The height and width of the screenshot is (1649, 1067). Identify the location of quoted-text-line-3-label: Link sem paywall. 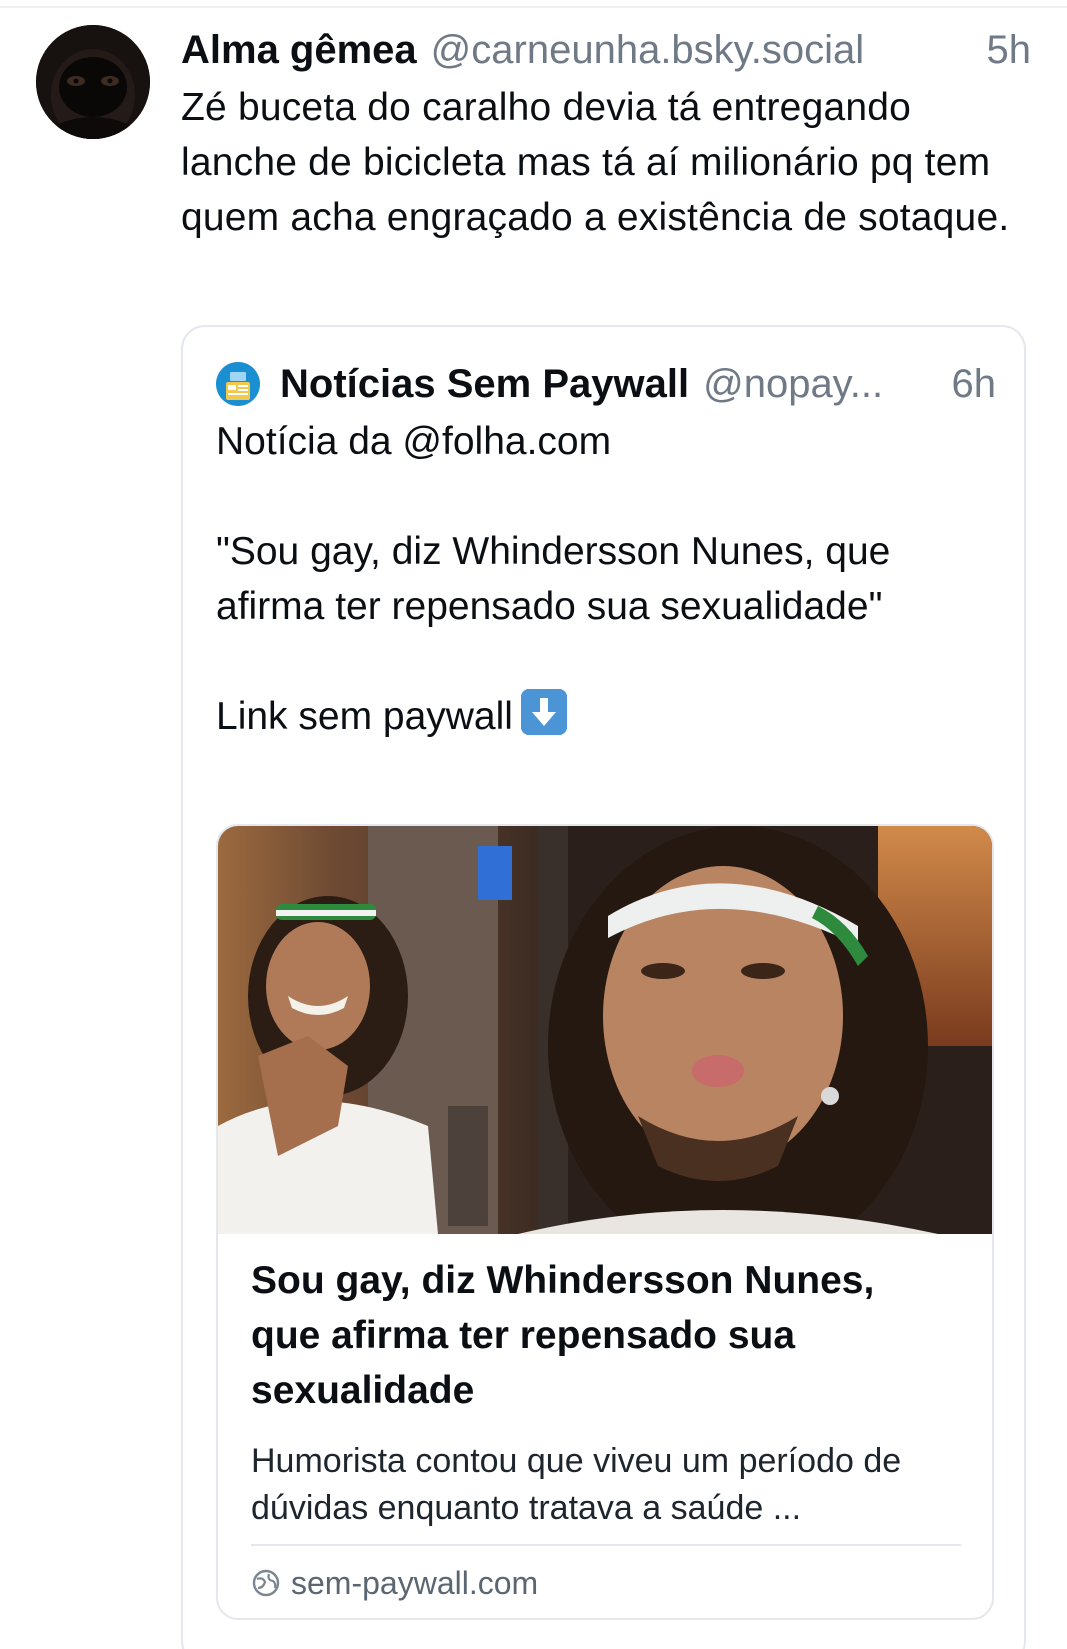
(364, 716).